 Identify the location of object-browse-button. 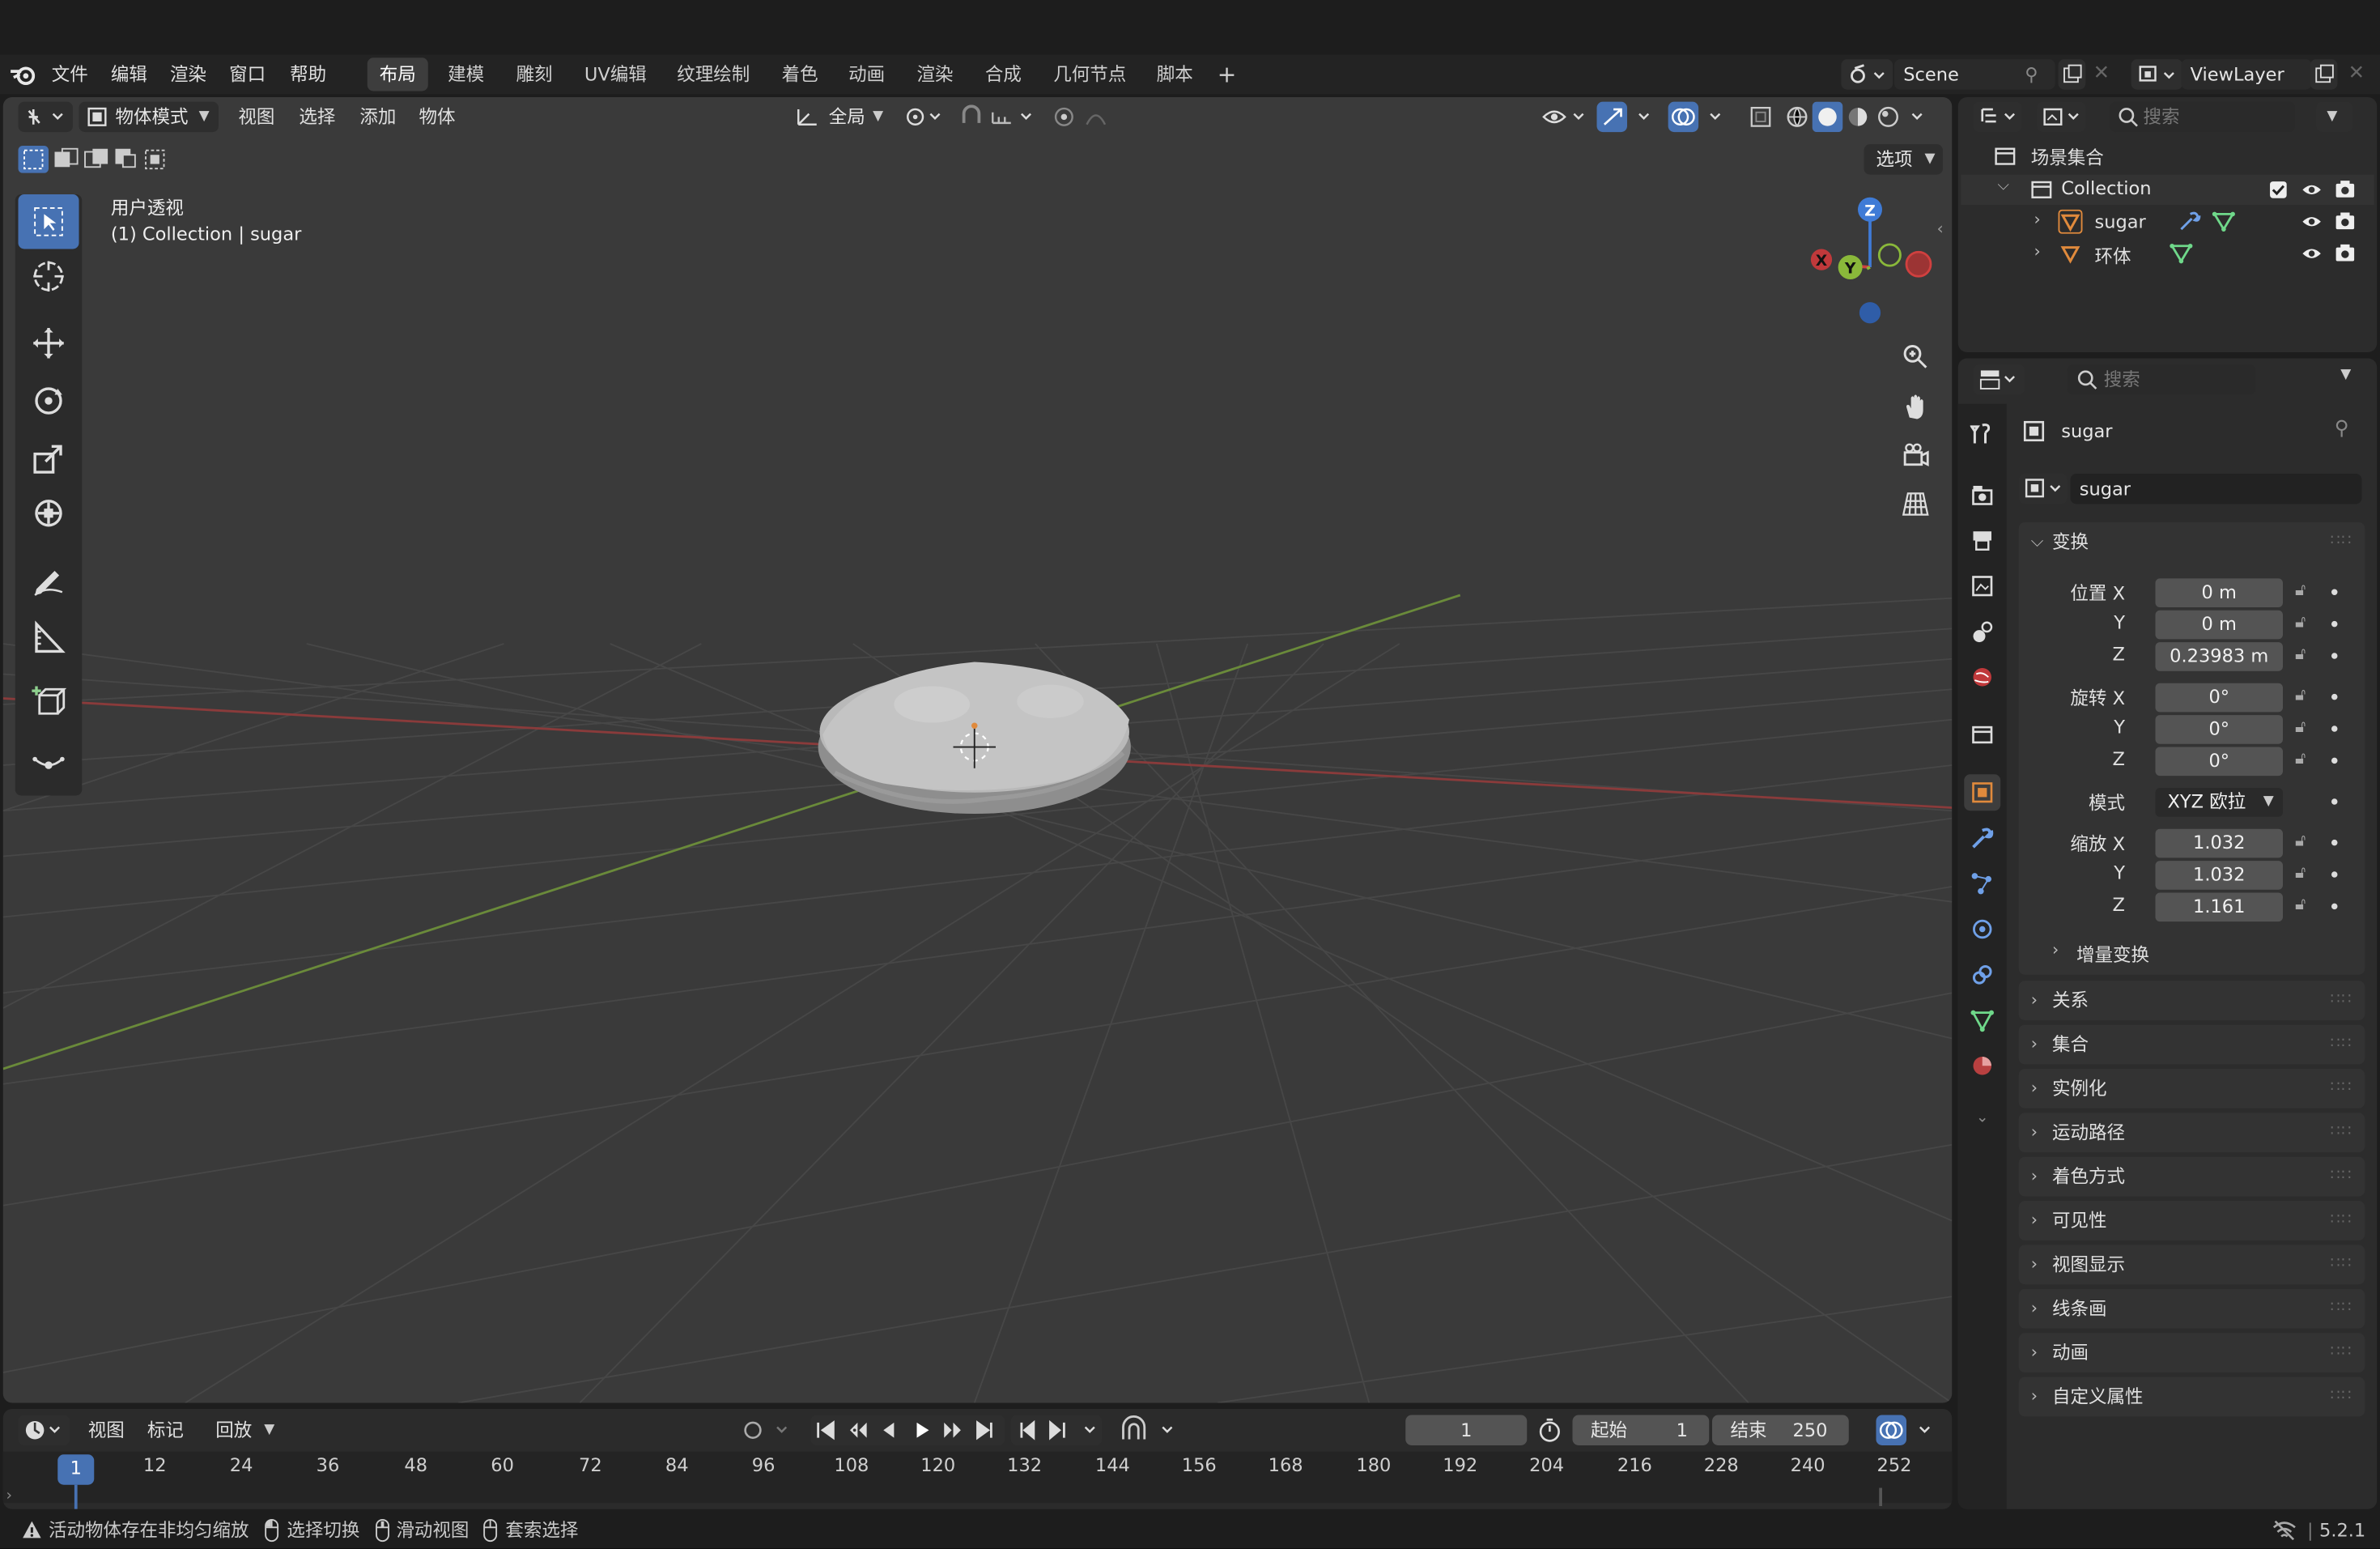
(2043, 489).